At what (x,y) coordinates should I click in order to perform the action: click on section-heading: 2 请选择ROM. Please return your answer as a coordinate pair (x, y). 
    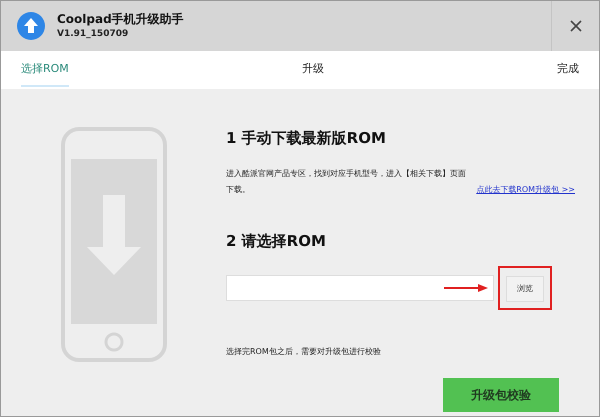
    Looking at the image, I should click on (276, 241).